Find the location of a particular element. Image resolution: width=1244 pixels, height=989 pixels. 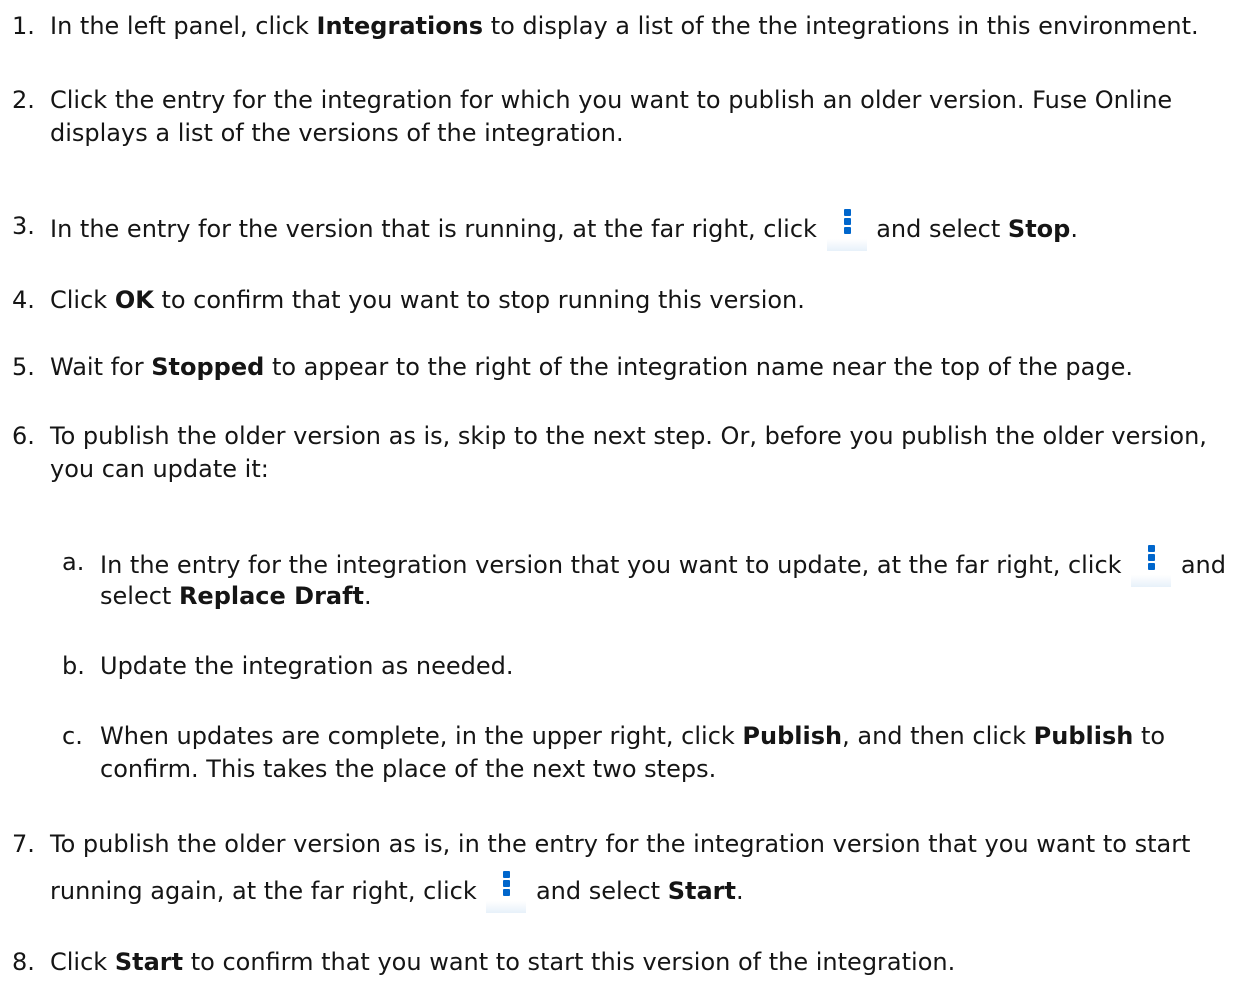

step-text: select Replace Draft. is located at coordinates (236, 596).